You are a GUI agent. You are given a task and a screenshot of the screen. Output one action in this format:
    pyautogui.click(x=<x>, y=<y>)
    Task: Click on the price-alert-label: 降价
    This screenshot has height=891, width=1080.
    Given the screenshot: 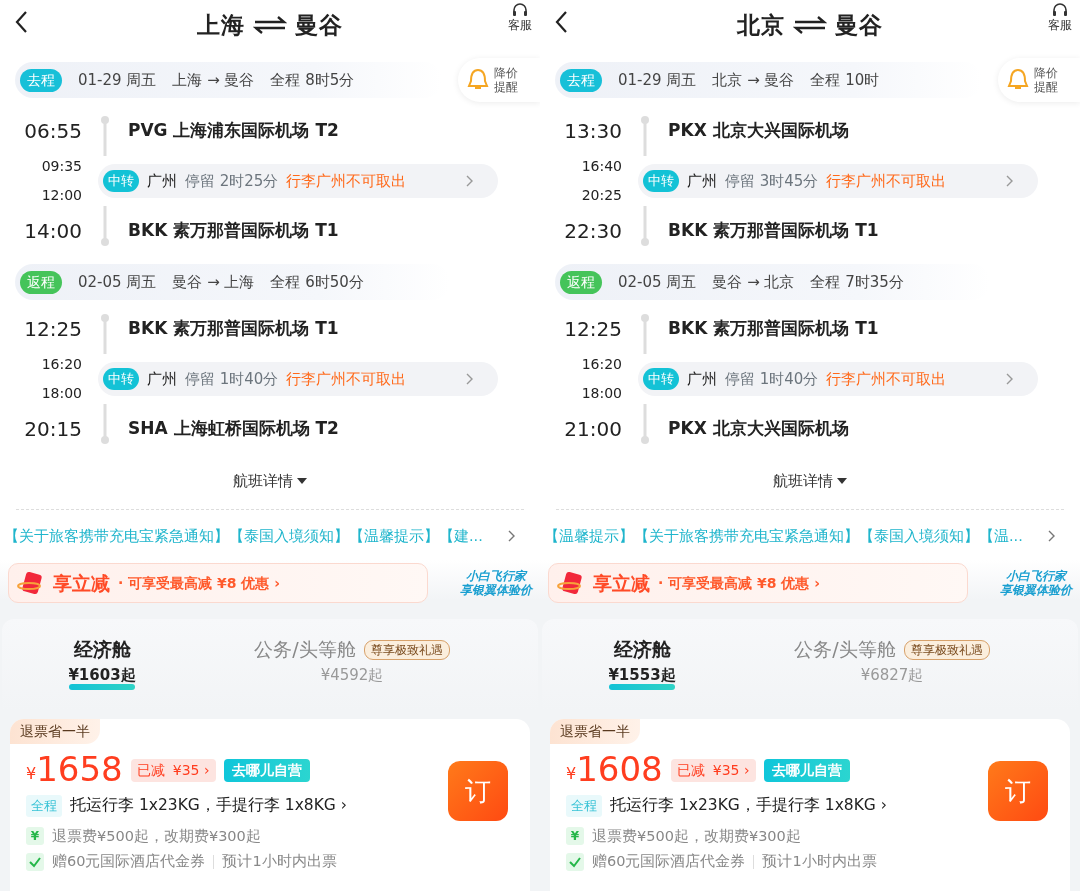 What is the action you would take?
    pyautogui.click(x=506, y=72)
    